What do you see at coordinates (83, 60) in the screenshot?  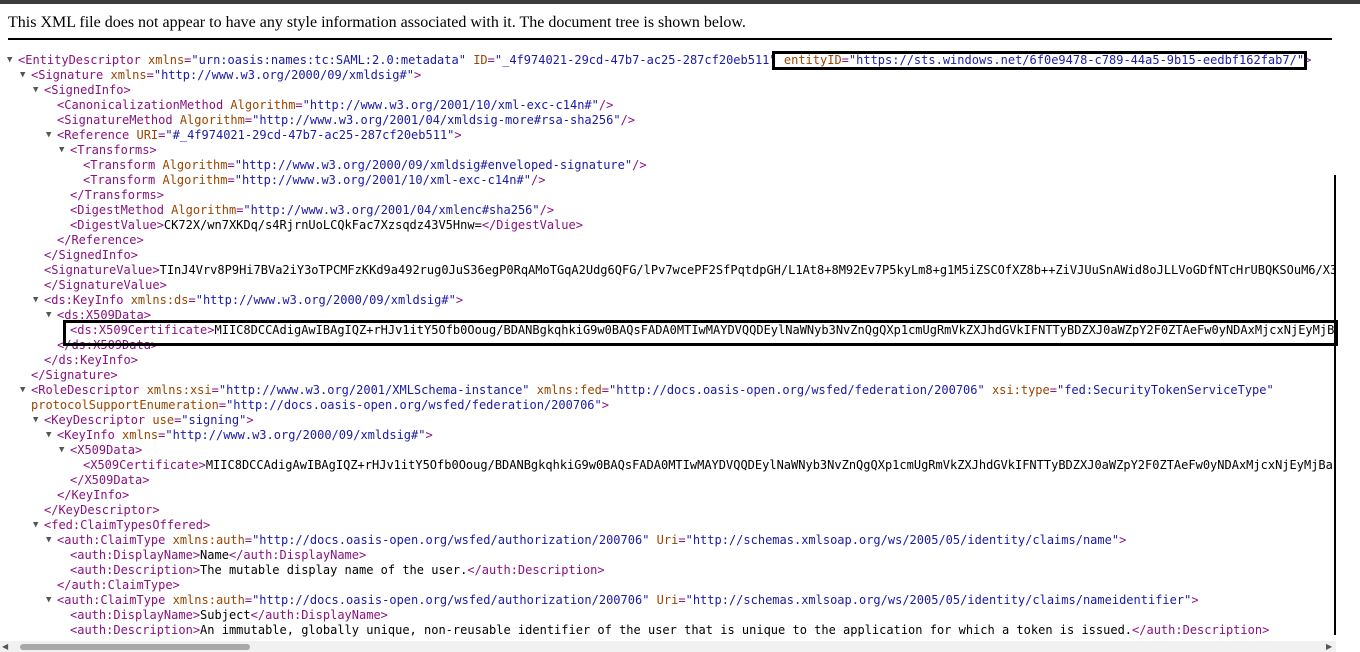 I see `xml-tag: <EntityDescriptor` at bounding box center [83, 60].